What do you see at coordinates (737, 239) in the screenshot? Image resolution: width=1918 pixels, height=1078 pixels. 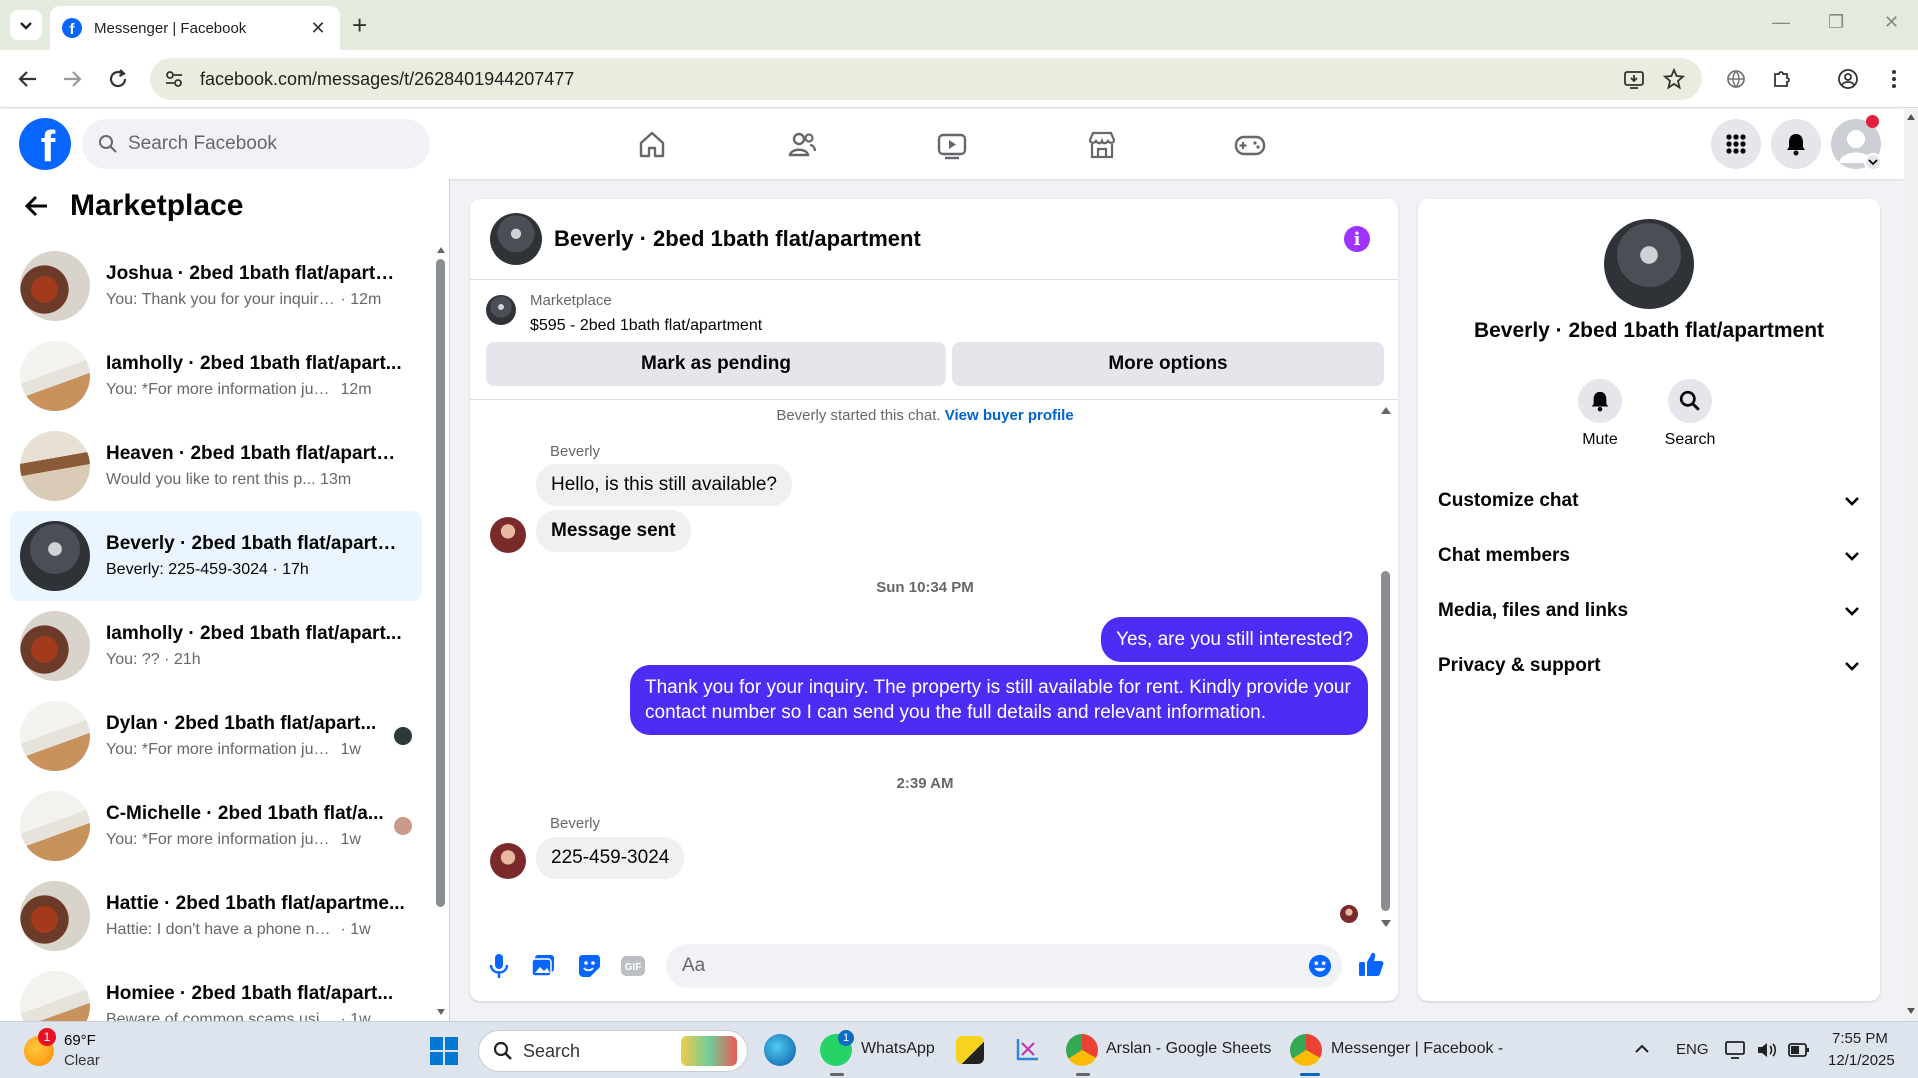 I see `chat-title: Beverly · 2bed 1bath flat/apartment` at bounding box center [737, 239].